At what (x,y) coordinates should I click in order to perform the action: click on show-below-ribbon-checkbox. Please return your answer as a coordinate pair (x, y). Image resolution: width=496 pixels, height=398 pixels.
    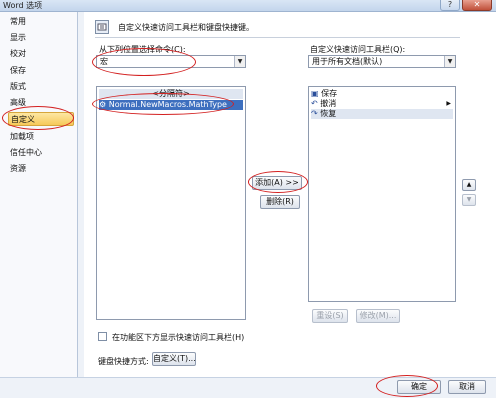
    Looking at the image, I should click on (102, 336).